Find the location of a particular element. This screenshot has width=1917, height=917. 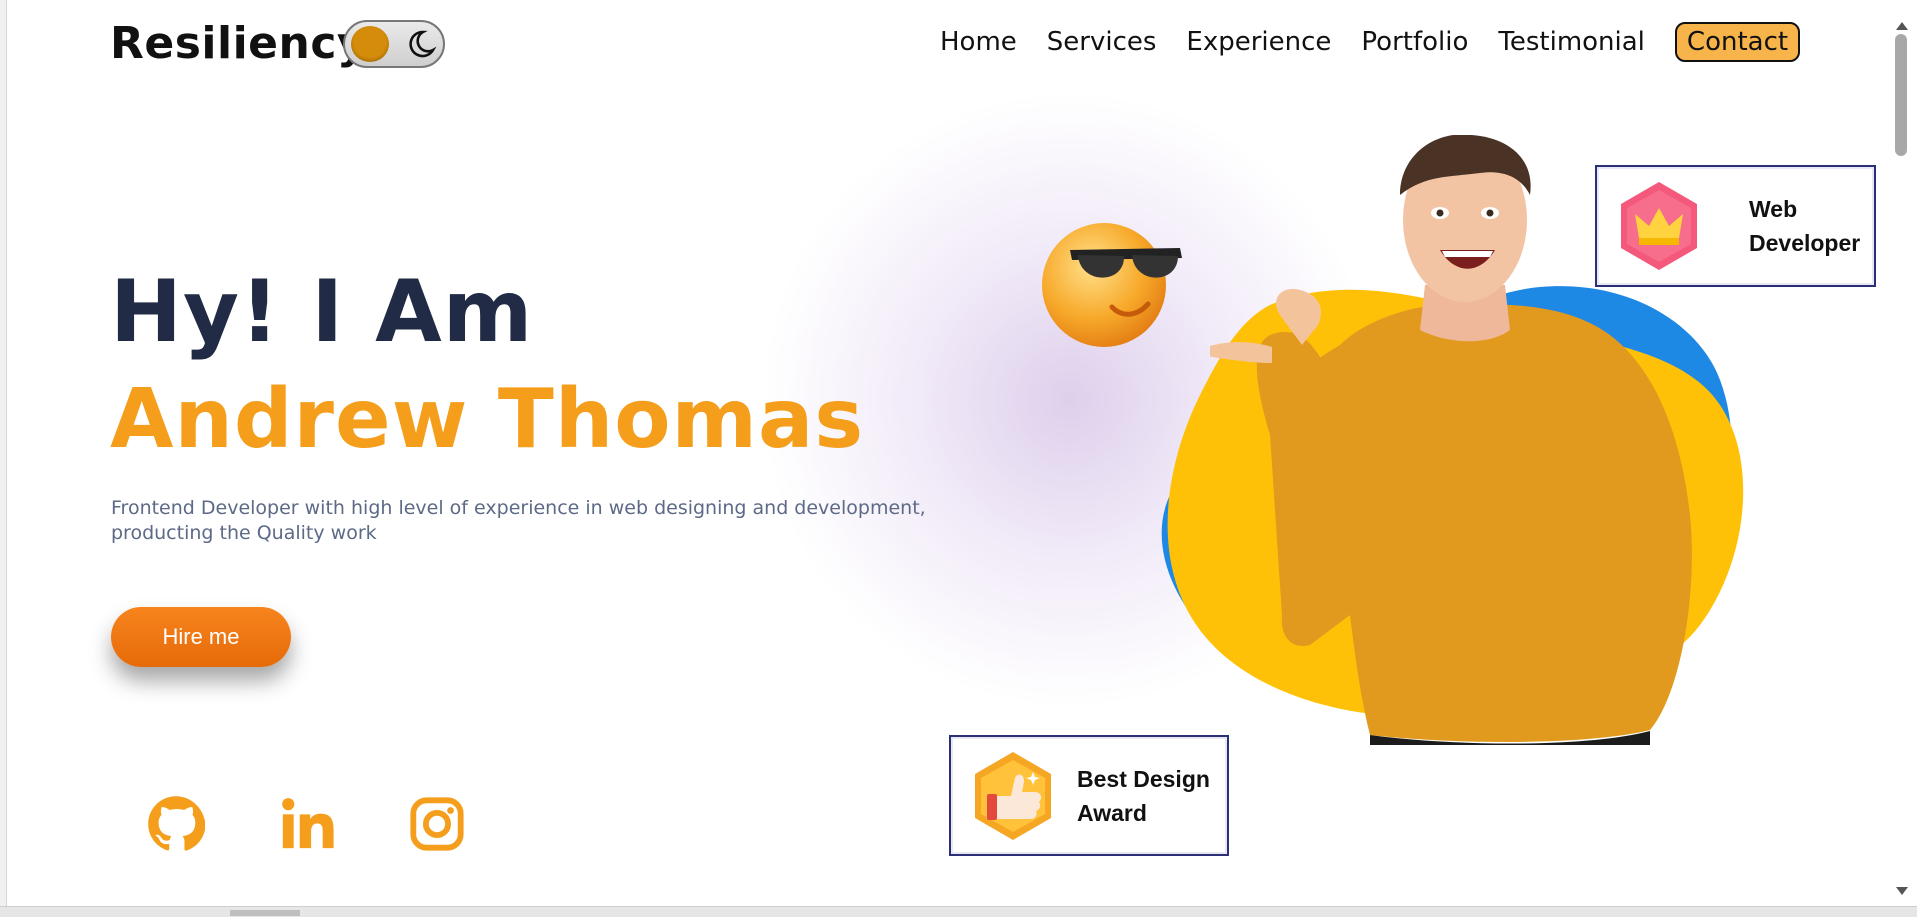

thumbs-up-icon is located at coordinates (1013, 795).